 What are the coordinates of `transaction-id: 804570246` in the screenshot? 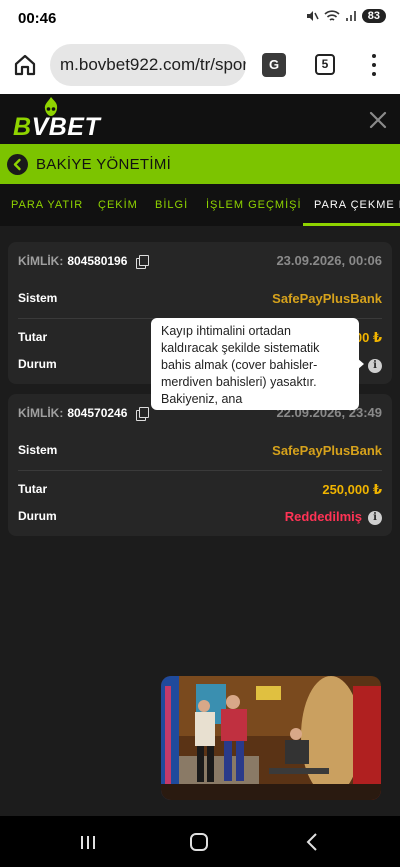 It's located at (97, 413).